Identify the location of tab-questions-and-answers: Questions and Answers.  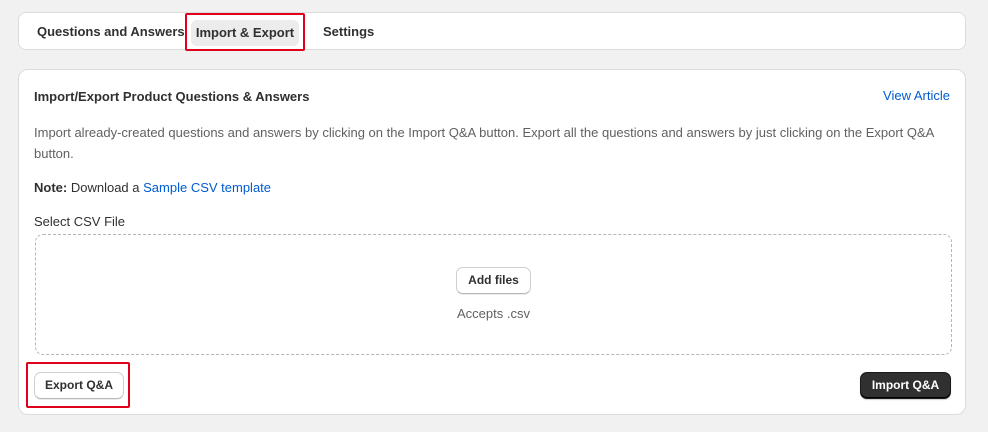
(111, 32).